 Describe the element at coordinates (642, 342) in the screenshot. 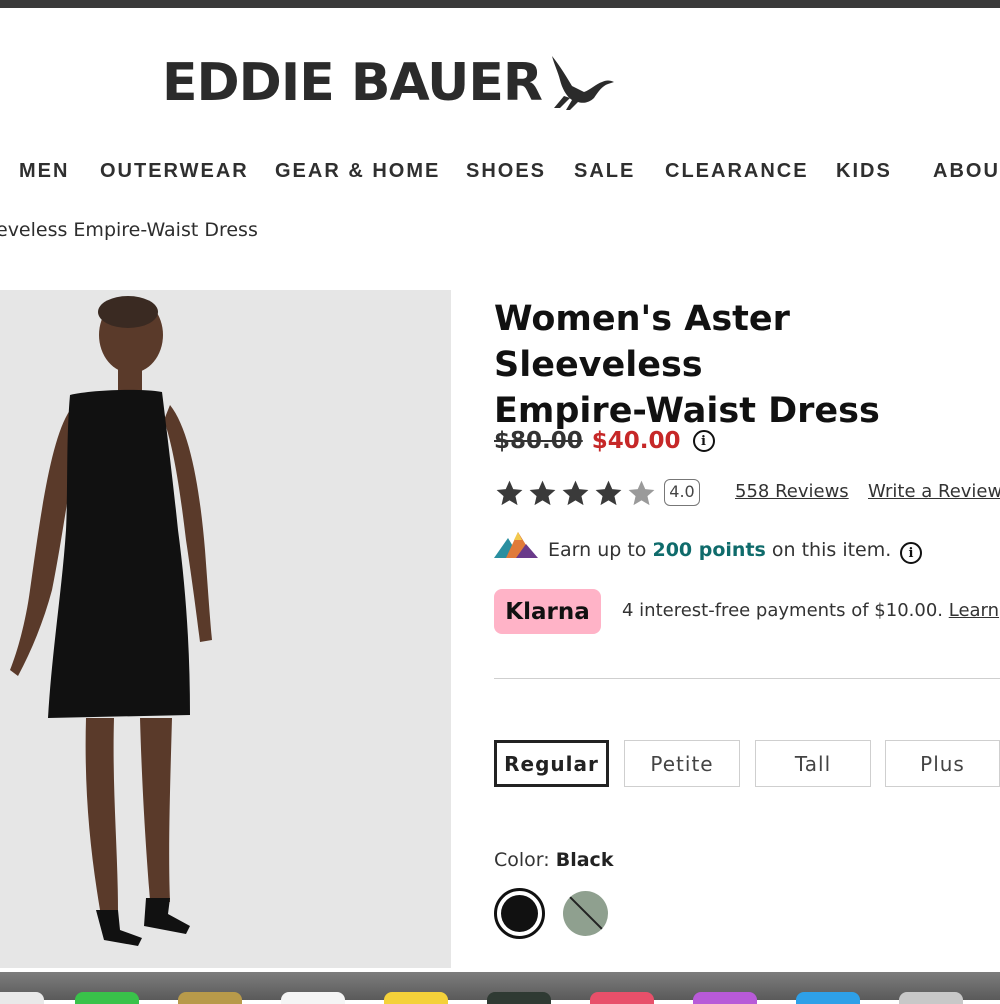

I see `product-title-line1: Women's Aster Sleeveless` at that location.